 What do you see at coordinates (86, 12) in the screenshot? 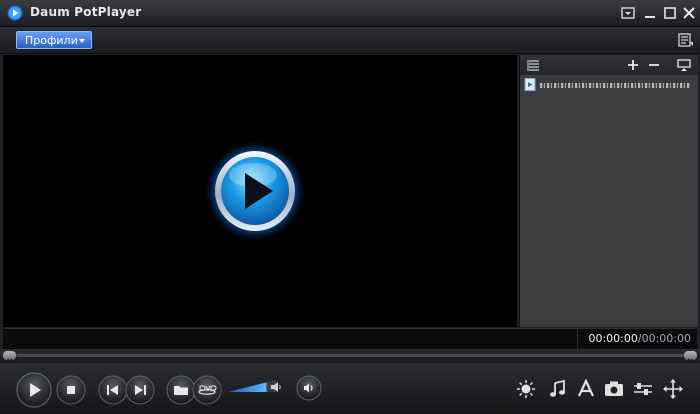
I see `window-title: Daum PotPlayer` at bounding box center [86, 12].